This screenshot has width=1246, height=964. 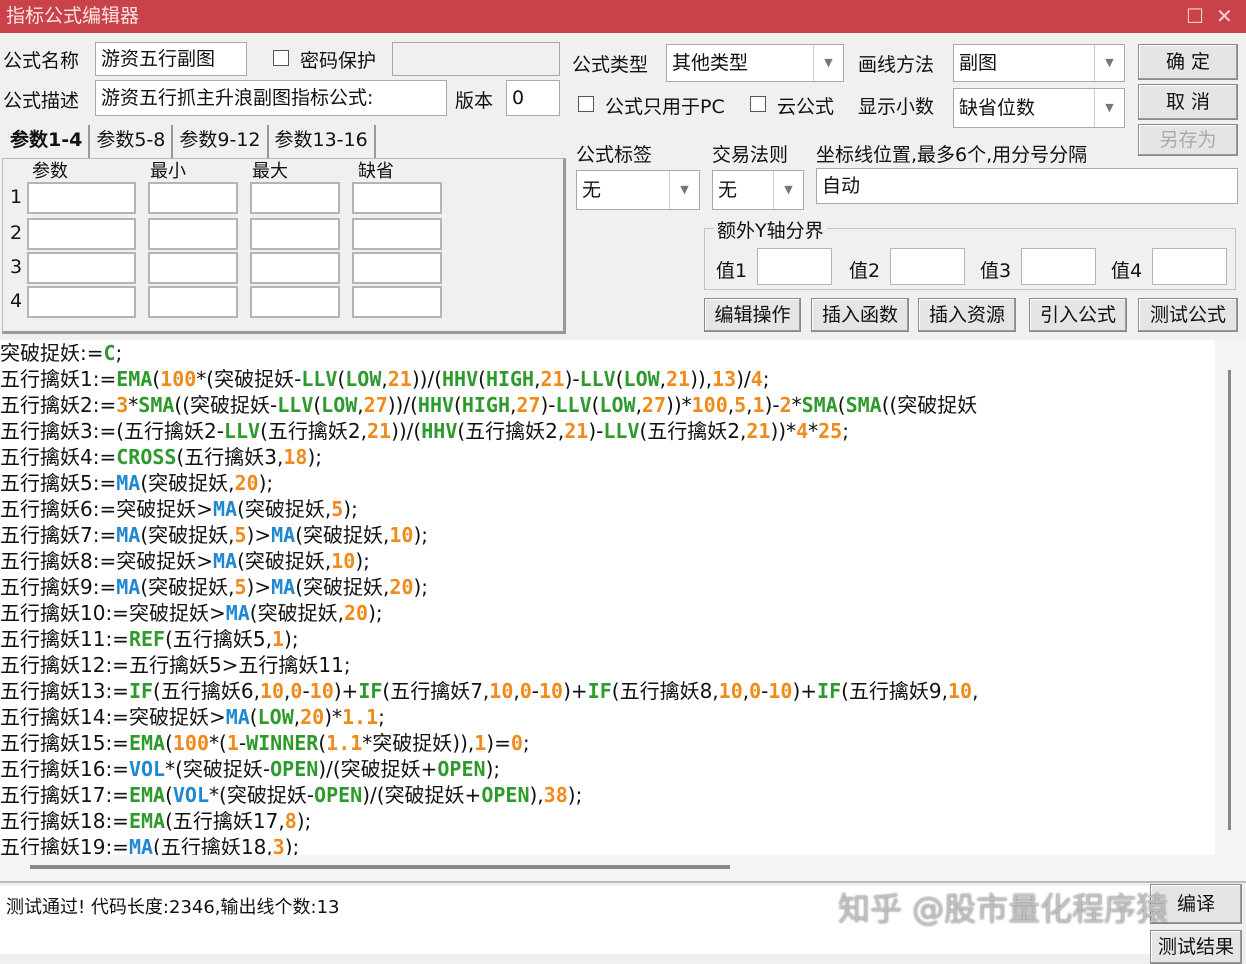 I want to click on insert-function-button: 插入函数, so click(x=860, y=315).